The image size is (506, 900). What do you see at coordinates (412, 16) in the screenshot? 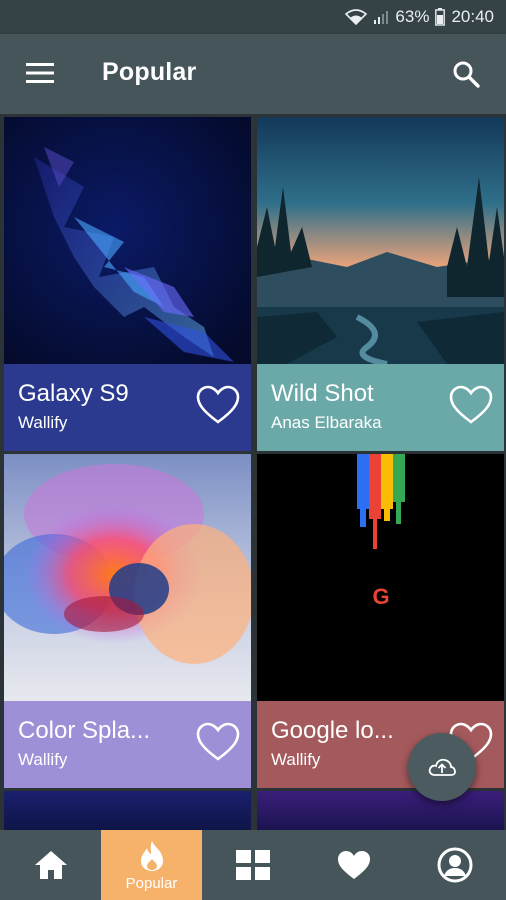
I see `battery-percent: 63%` at bounding box center [412, 16].